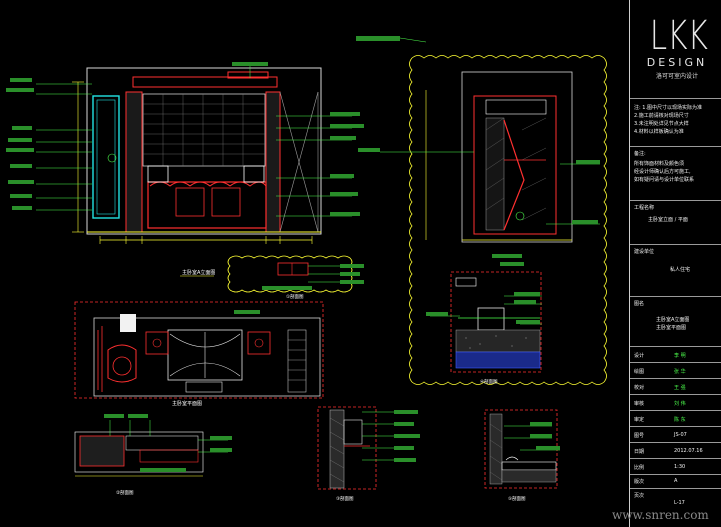 This screenshot has height=527, width=721. I want to click on row-version-label: 版次, so click(639, 482).